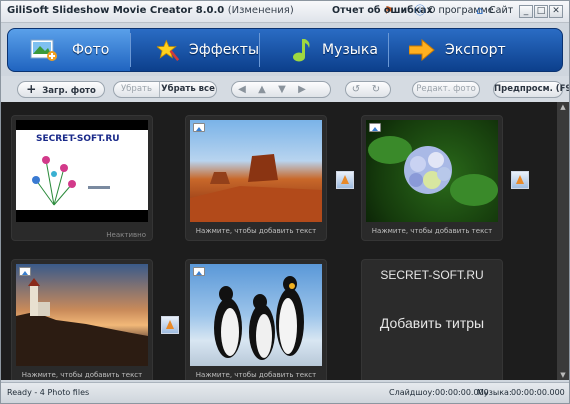 This screenshot has width=570, height=404. I want to click on main-tab-bar: Фото Эффекты Музыка Экспорт, so click(285, 50).